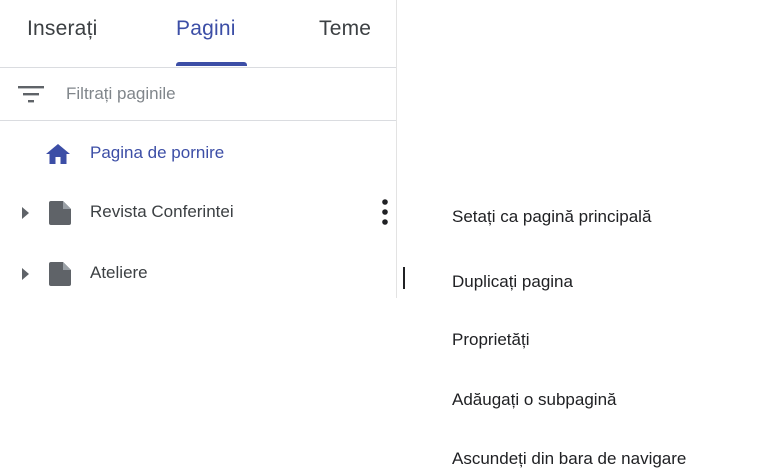 The width and height of the screenshot is (760, 469). I want to click on tab-pages: Pagini, so click(206, 29).